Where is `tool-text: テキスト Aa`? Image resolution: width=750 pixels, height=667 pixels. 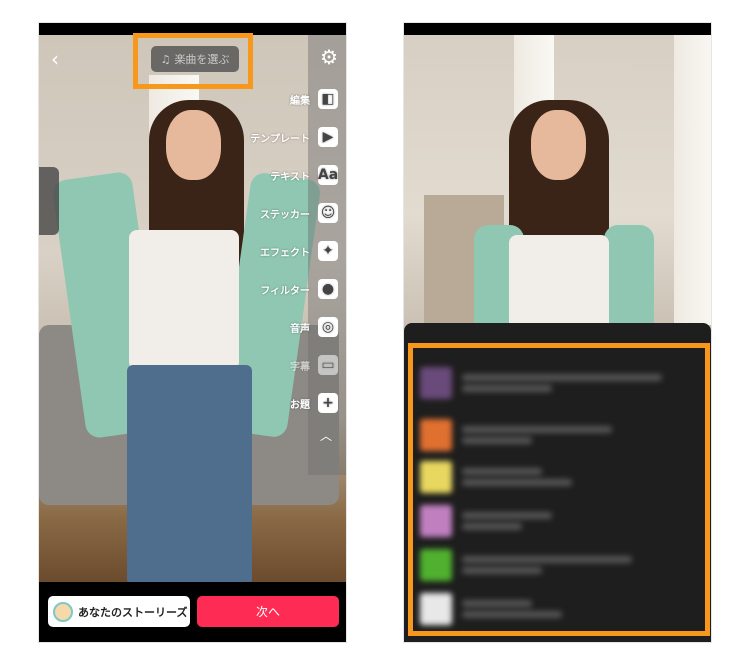 tool-text: テキスト Aa is located at coordinates (304, 175).